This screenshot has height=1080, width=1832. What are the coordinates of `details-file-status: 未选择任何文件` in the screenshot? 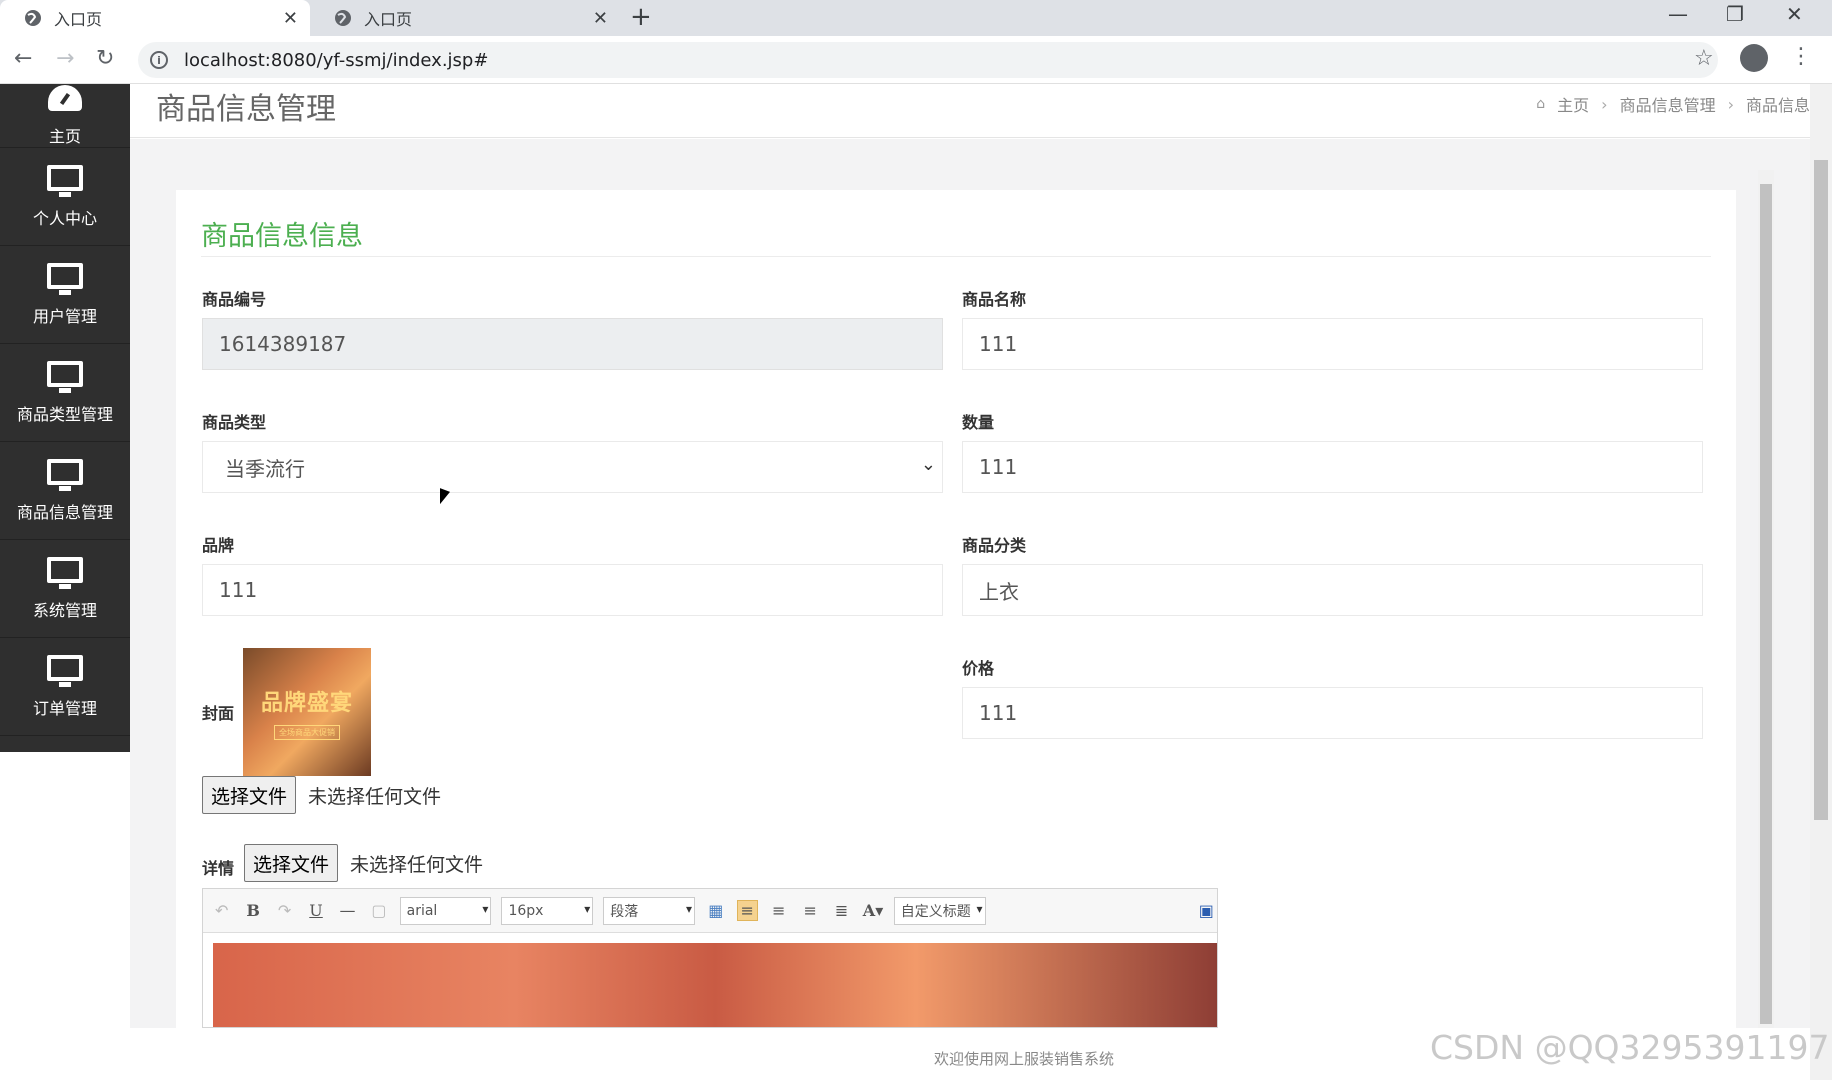 It's located at (417, 865).